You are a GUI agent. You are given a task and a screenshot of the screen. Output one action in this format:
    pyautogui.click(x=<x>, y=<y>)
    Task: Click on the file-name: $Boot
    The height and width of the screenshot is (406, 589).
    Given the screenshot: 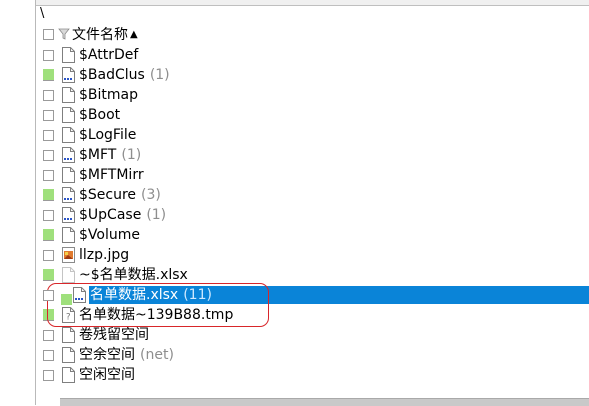 What is the action you would take?
    pyautogui.click(x=99, y=115)
    